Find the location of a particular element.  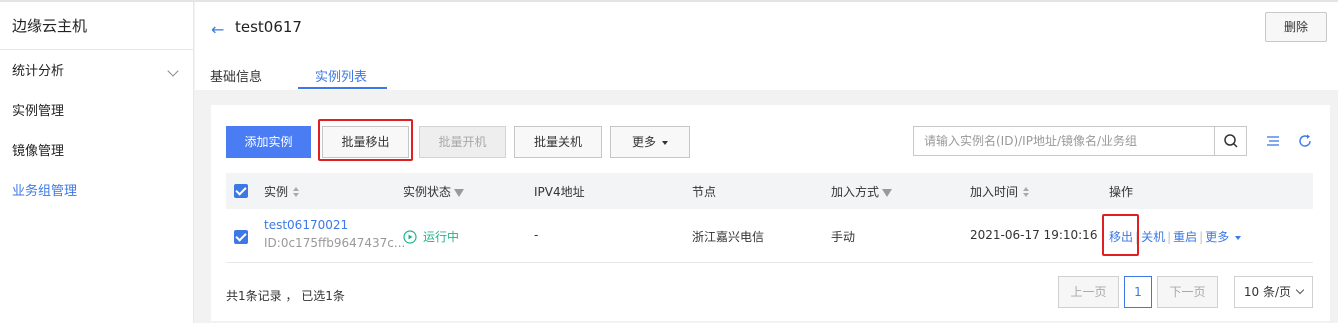

selection-summary: 共1条记录 ， 已选1条 is located at coordinates (285, 296).